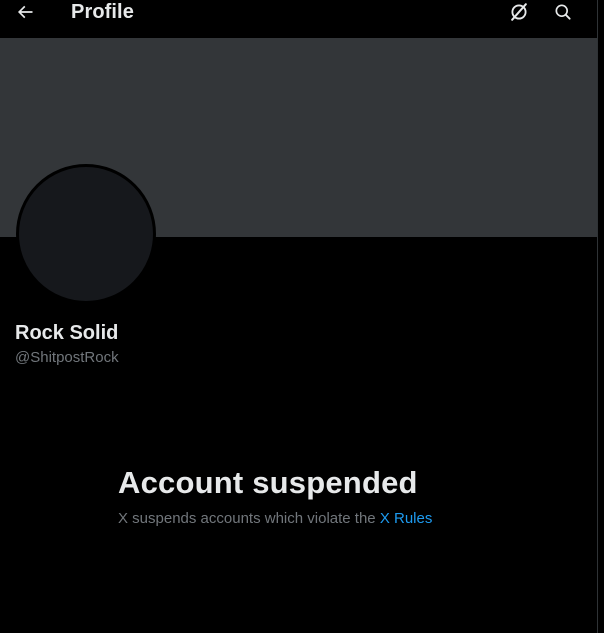 This screenshot has height=633, width=604. Describe the element at coordinates (600, 316) in the screenshot. I see `column-divider` at that location.